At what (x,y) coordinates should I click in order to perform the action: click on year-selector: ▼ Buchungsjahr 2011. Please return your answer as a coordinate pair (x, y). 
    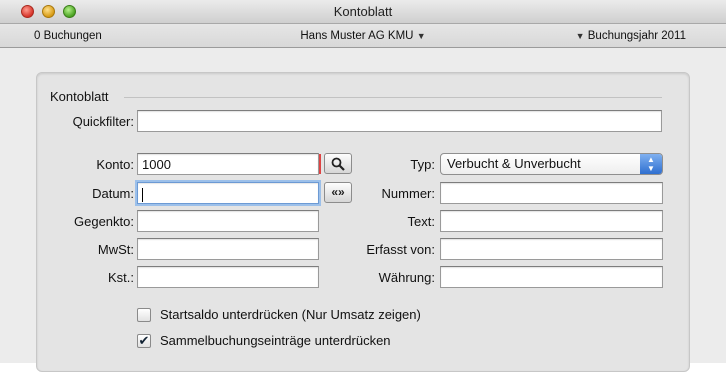
    Looking at the image, I should click on (631, 36).